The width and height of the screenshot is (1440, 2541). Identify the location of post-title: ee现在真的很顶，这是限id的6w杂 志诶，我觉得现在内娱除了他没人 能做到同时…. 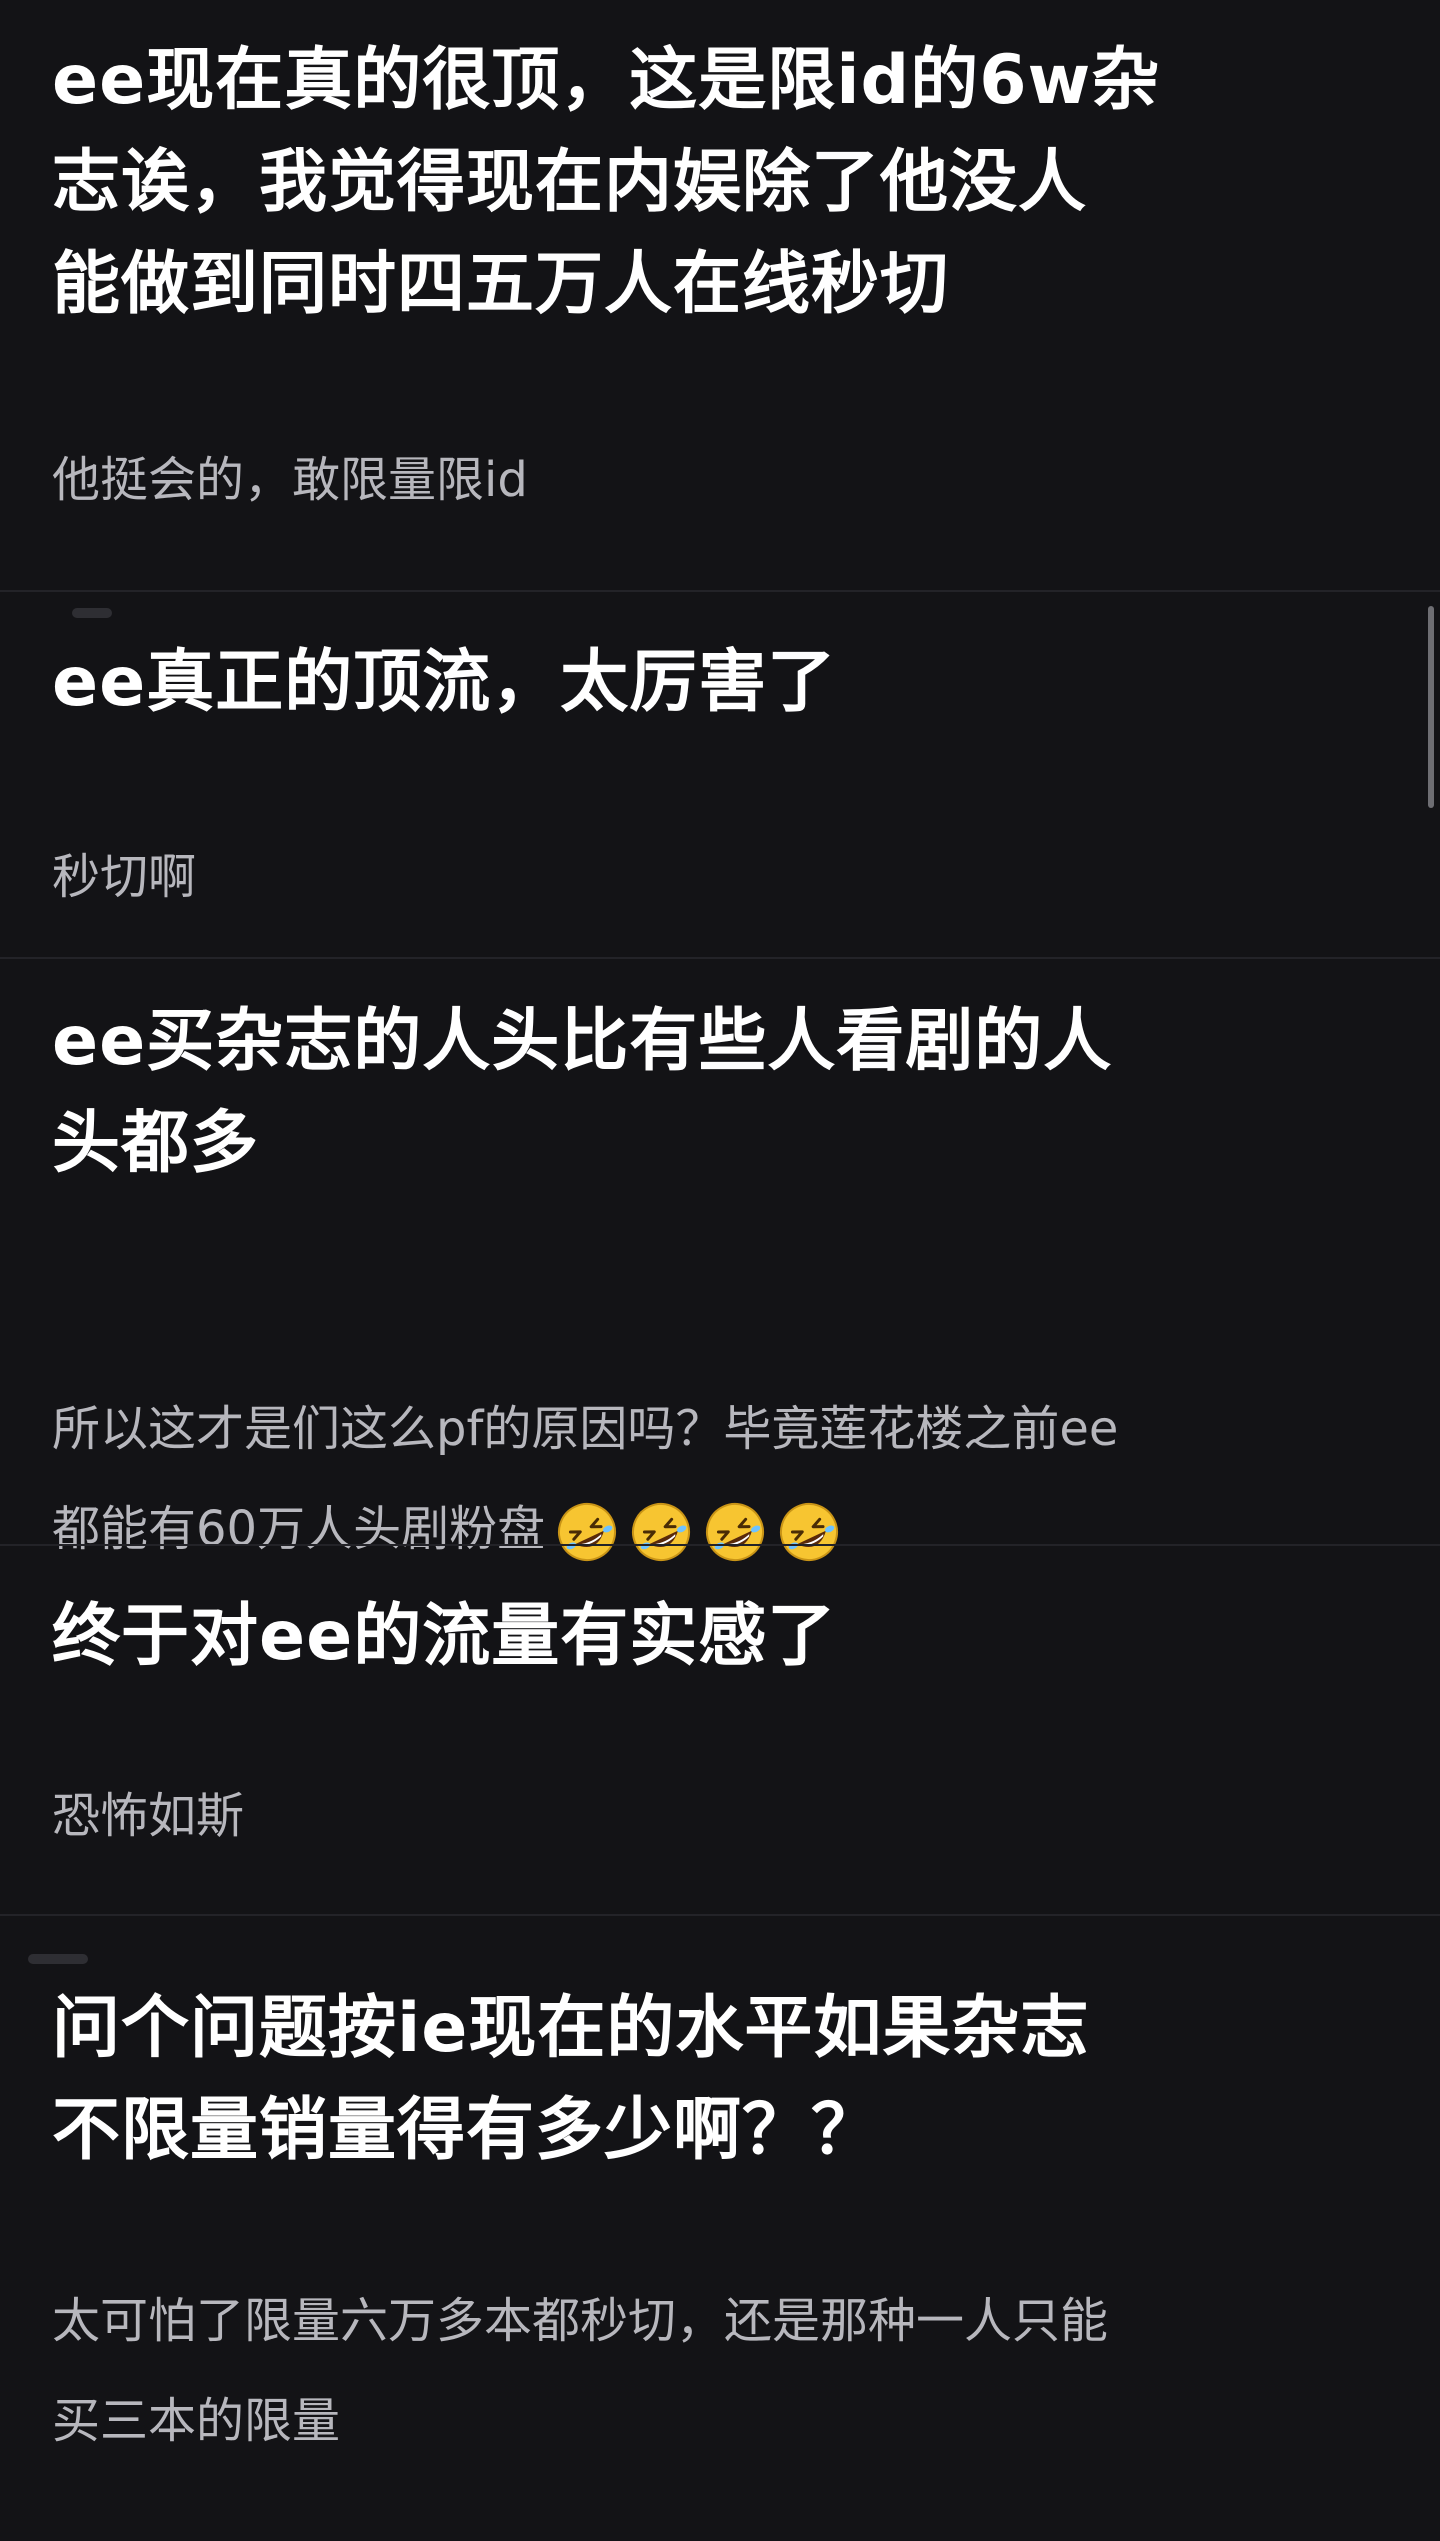
(606, 182).